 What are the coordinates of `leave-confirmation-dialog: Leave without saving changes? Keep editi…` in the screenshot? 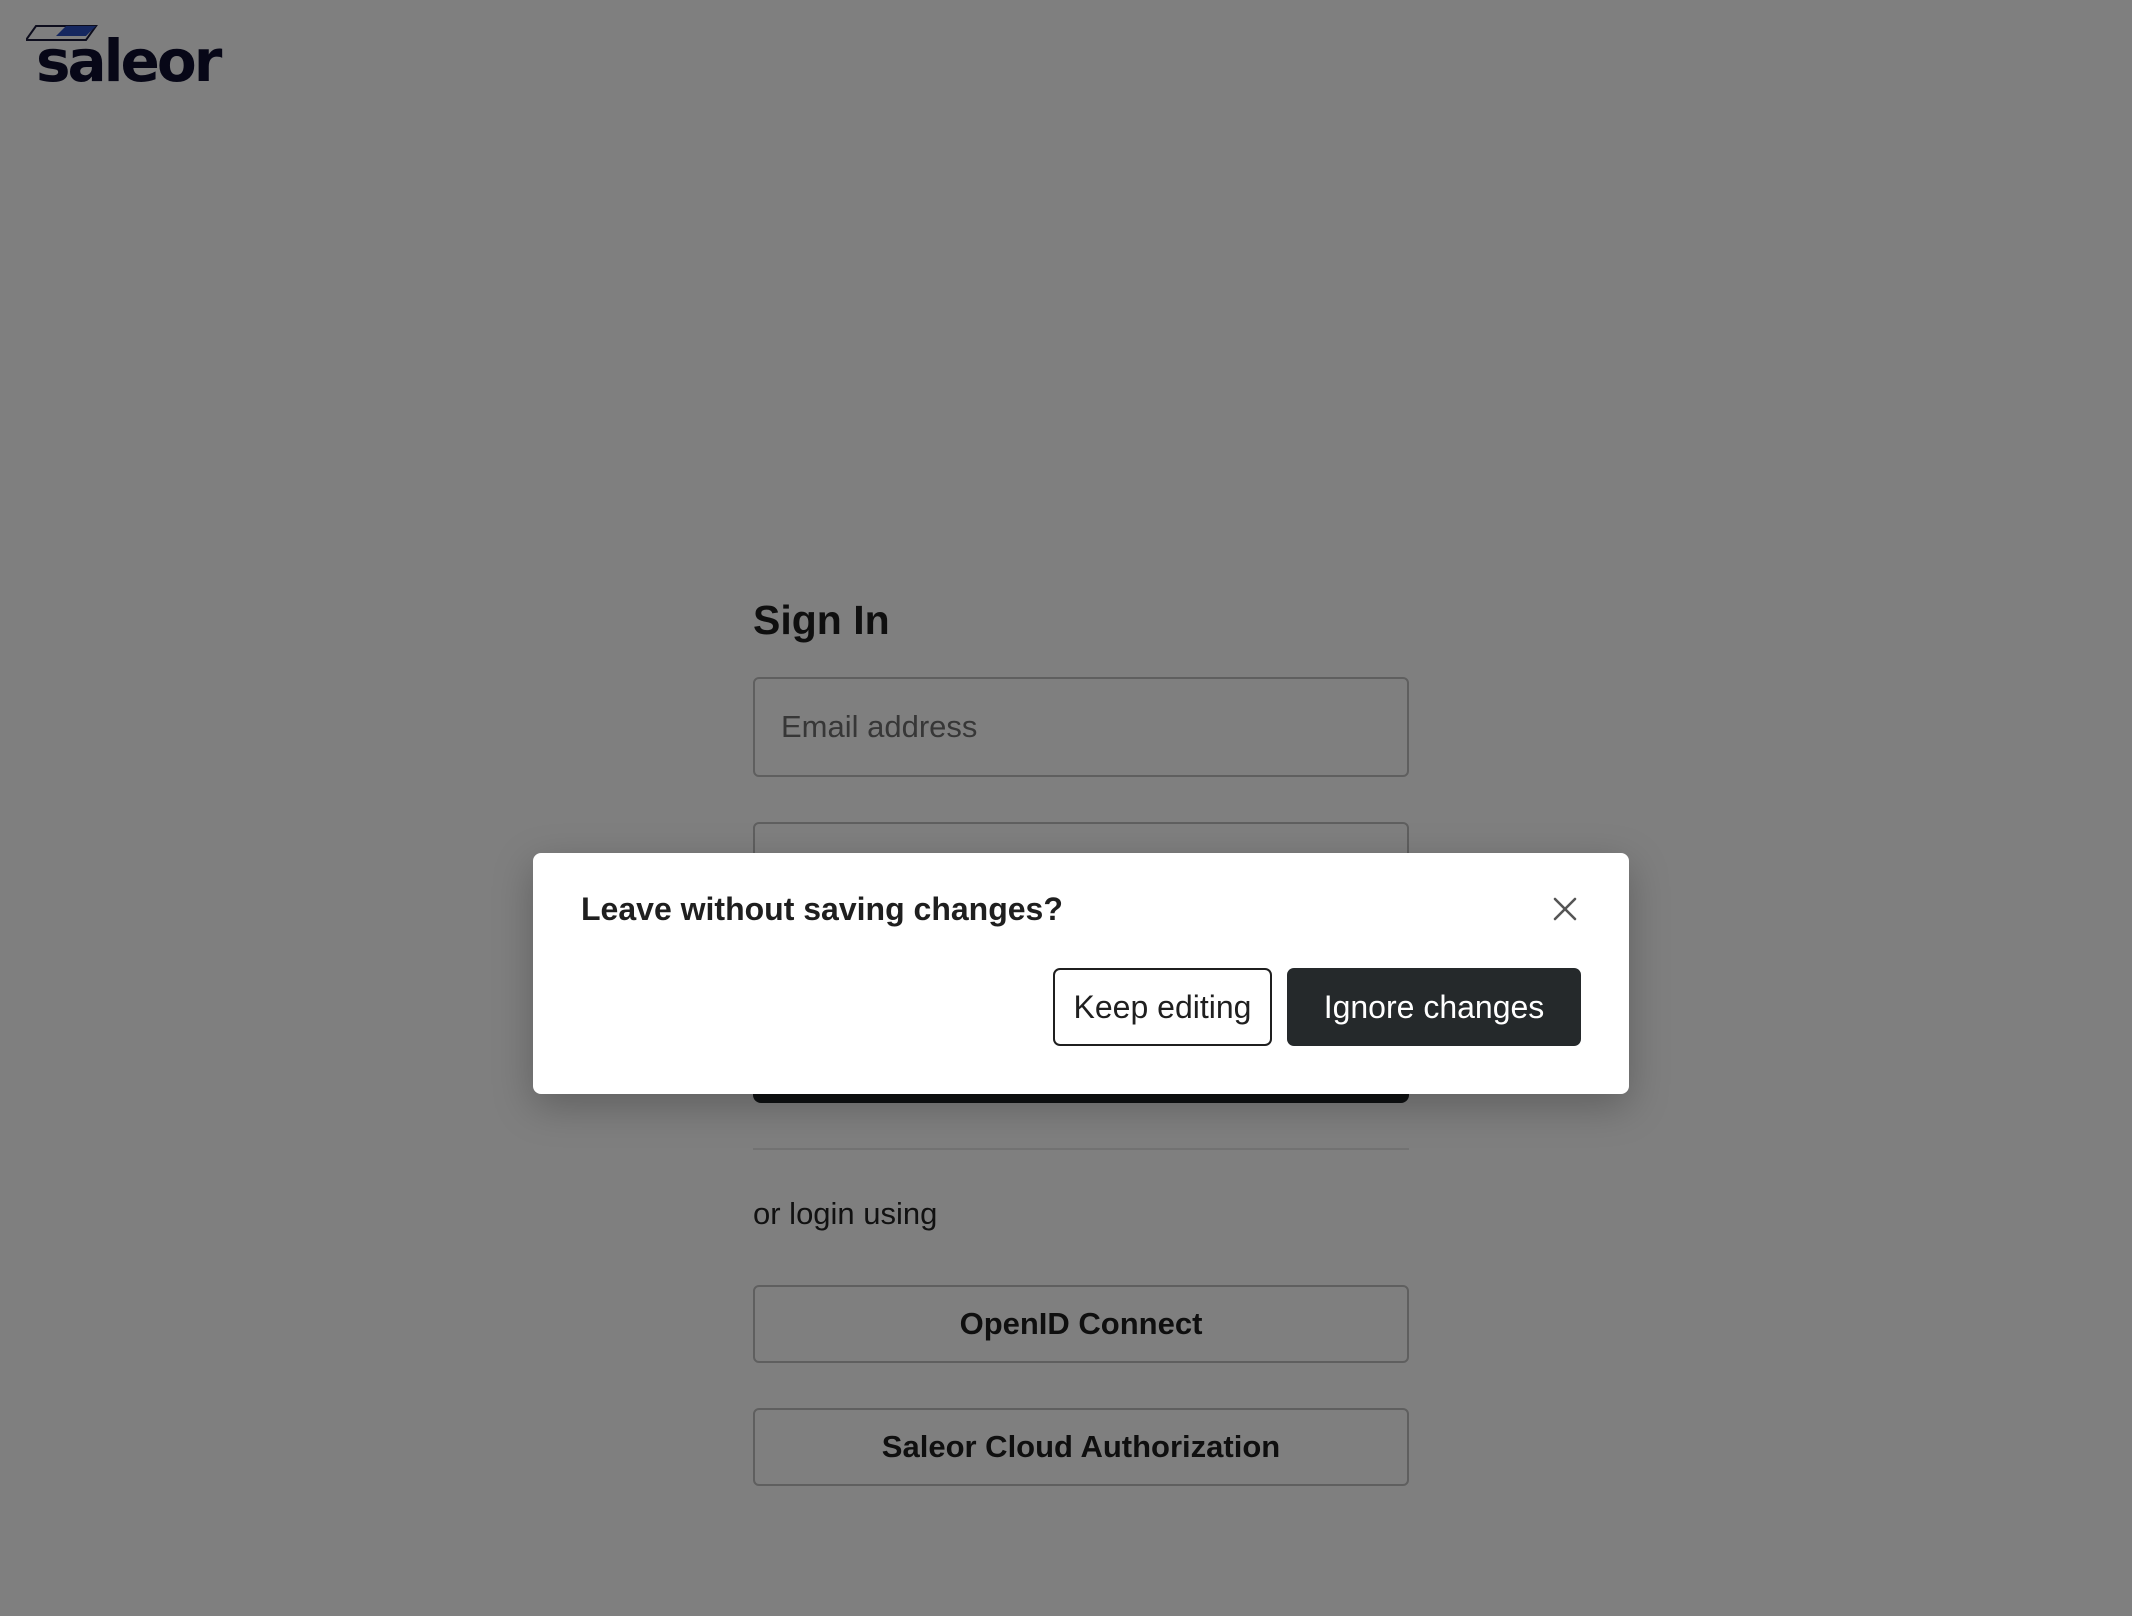 It's located at (1081, 973).